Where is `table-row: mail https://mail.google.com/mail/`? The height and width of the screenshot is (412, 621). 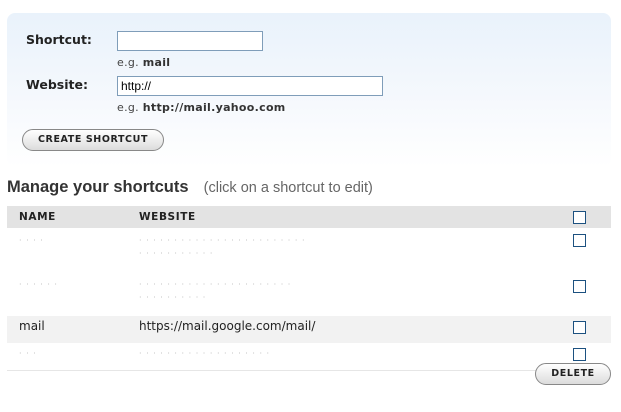 table-row: mail https://mail.google.com/mail/ is located at coordinates (309, 329).